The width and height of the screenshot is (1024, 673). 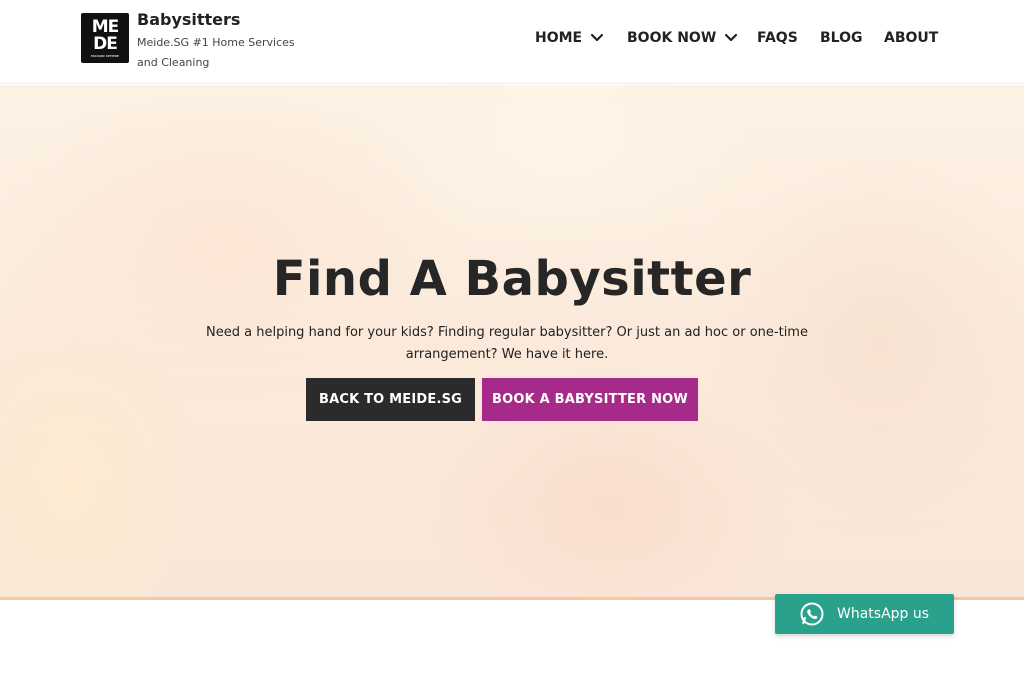 I want to click on hero-title: Find A Babysitter, so click(x=512, y=279).